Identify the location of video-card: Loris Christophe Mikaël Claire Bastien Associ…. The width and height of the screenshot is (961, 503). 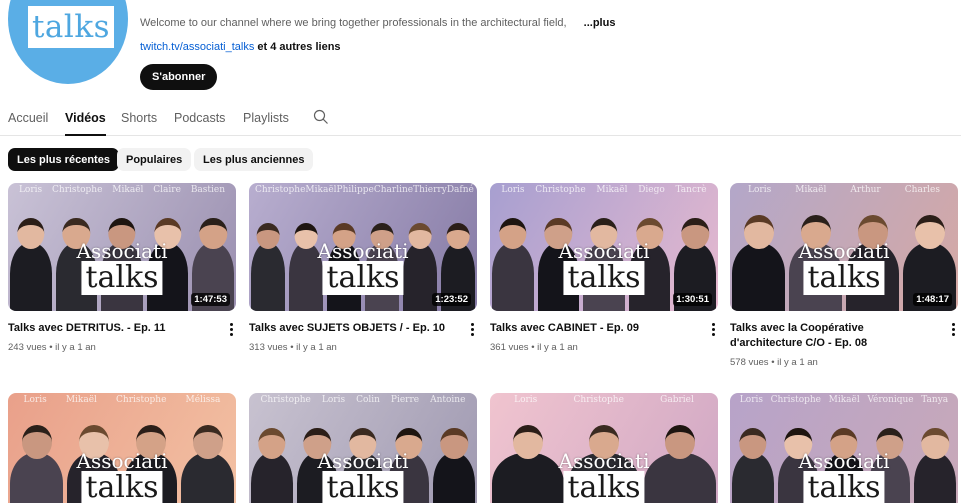
(122, 268).